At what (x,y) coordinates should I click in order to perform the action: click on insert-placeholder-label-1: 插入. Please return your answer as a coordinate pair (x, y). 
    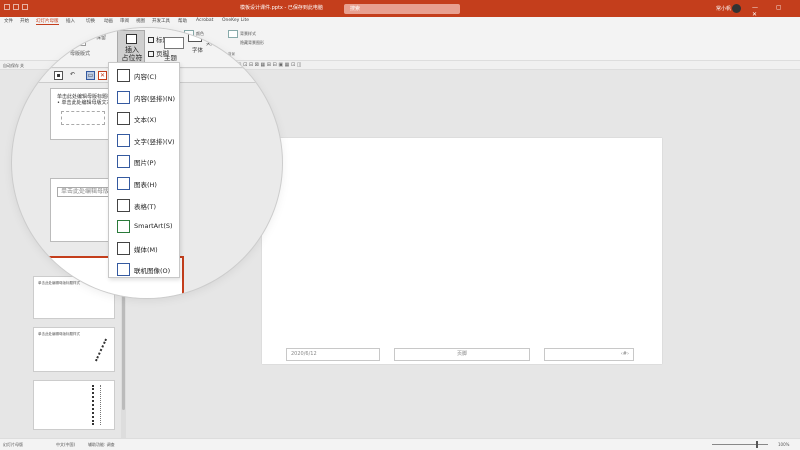
    Looking at the image, I should click on (132, 50).